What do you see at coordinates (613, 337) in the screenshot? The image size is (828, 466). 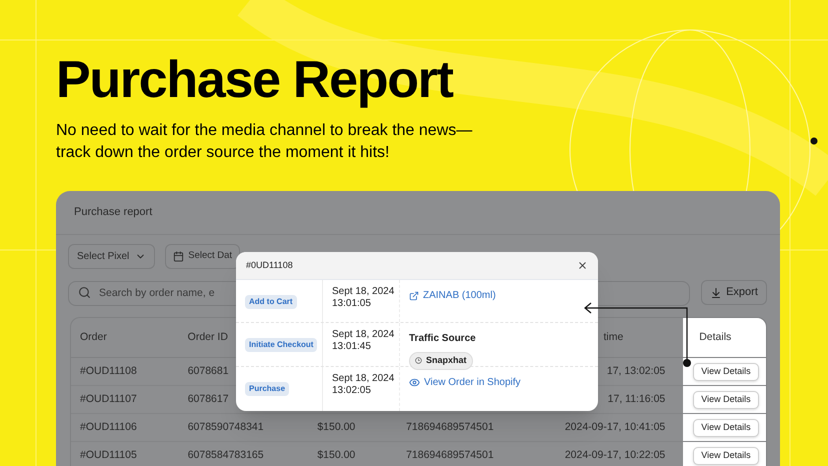 I see `column-header: time` at bounding box center [613, 337].